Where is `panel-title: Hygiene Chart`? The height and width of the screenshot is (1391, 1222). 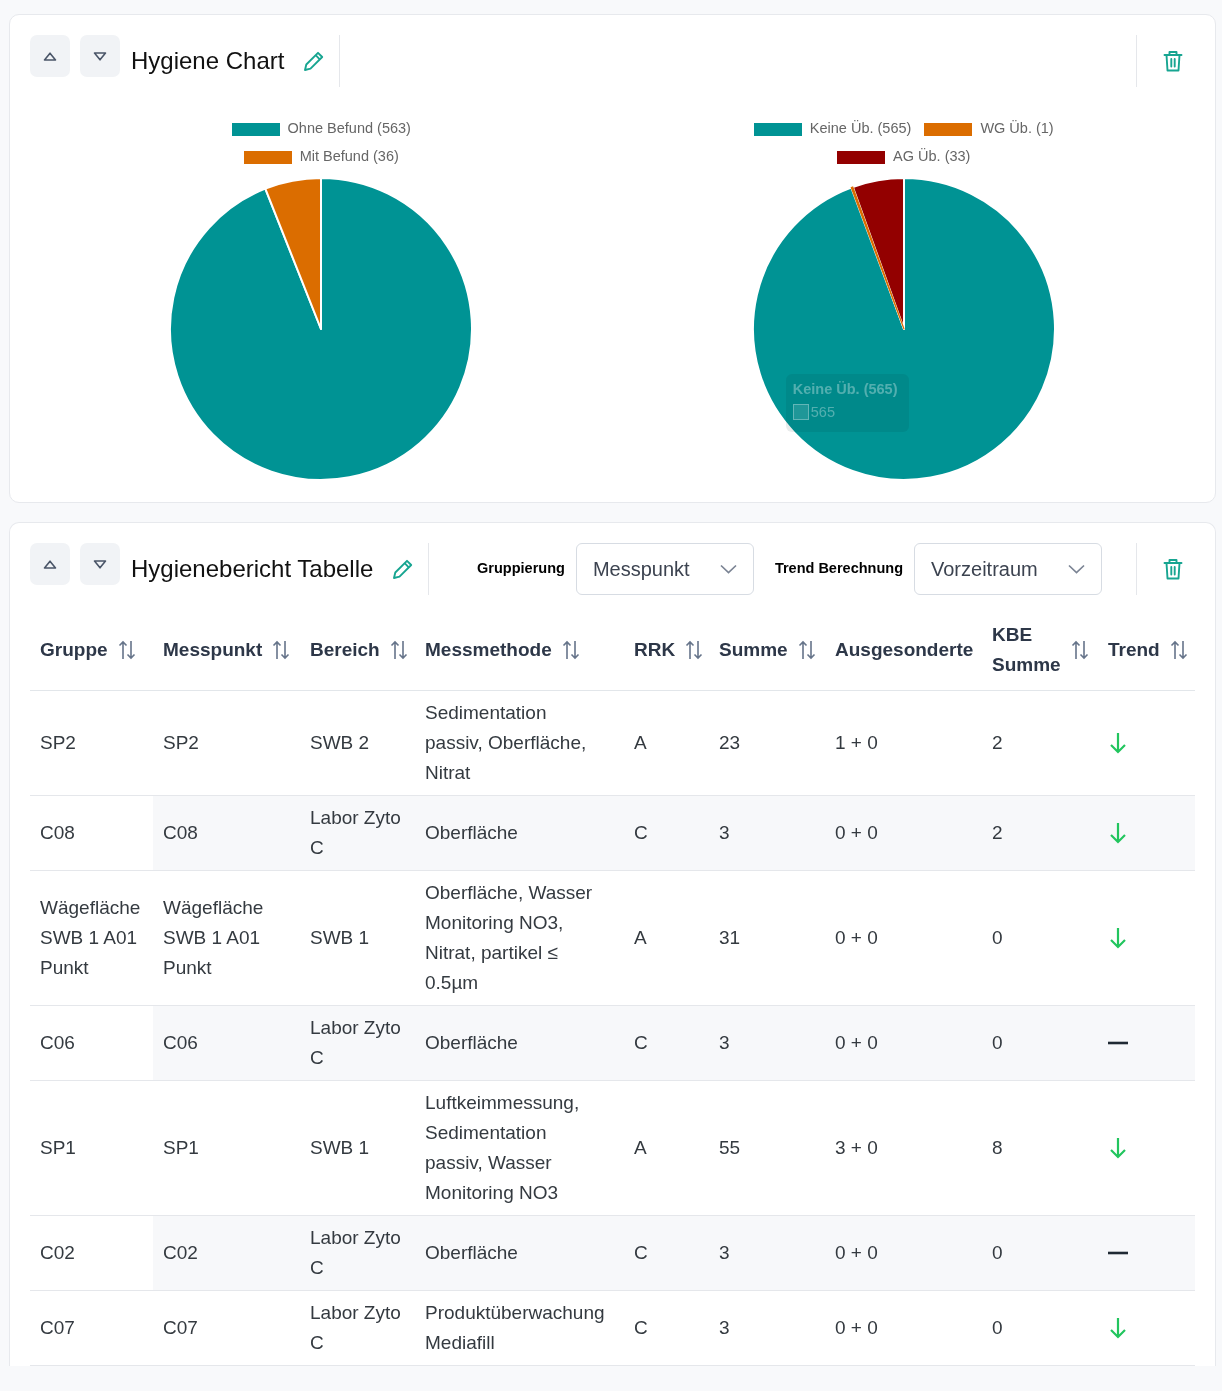 panel-title: Hygiene Chart is located at coordinates (208, 61).